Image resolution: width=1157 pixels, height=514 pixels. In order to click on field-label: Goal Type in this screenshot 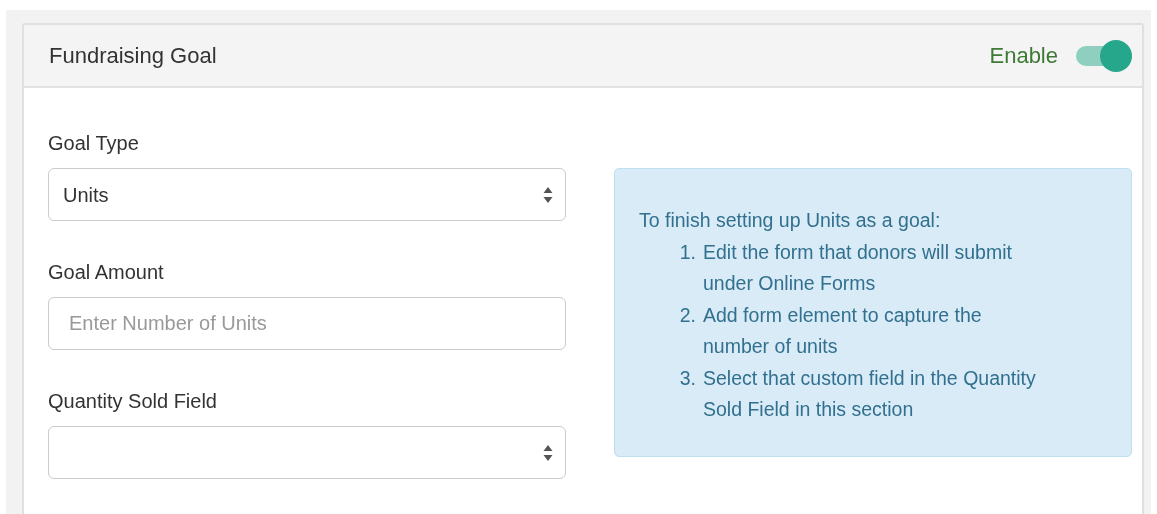, I will do `click(94, 143)`.